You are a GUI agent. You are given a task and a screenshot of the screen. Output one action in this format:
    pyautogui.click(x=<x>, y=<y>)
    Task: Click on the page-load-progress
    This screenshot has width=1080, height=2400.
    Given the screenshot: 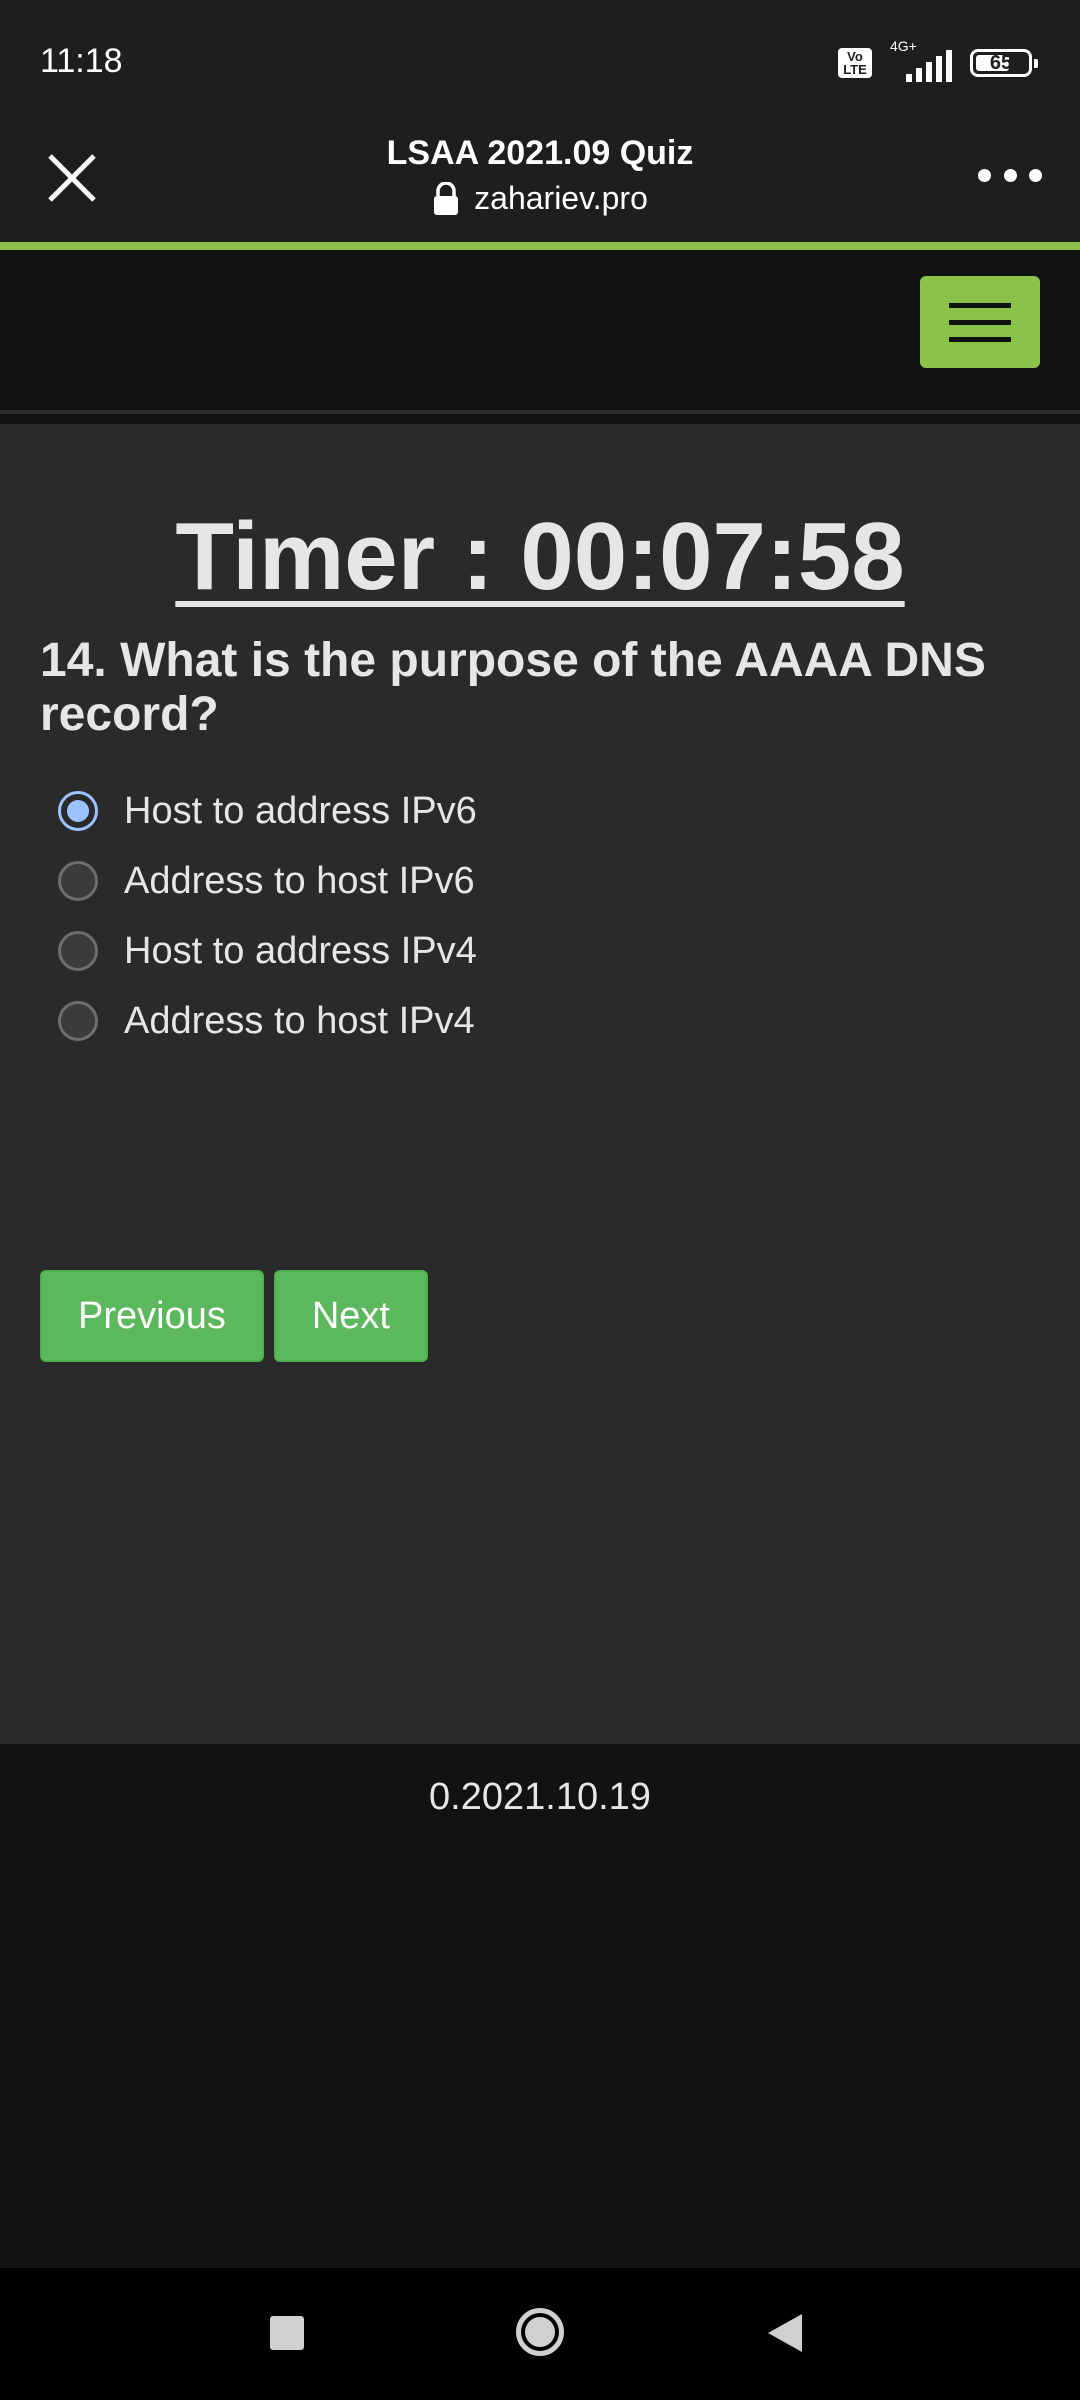 What is the action you would take?
    pyautogui.click(x=540, y=246)
    